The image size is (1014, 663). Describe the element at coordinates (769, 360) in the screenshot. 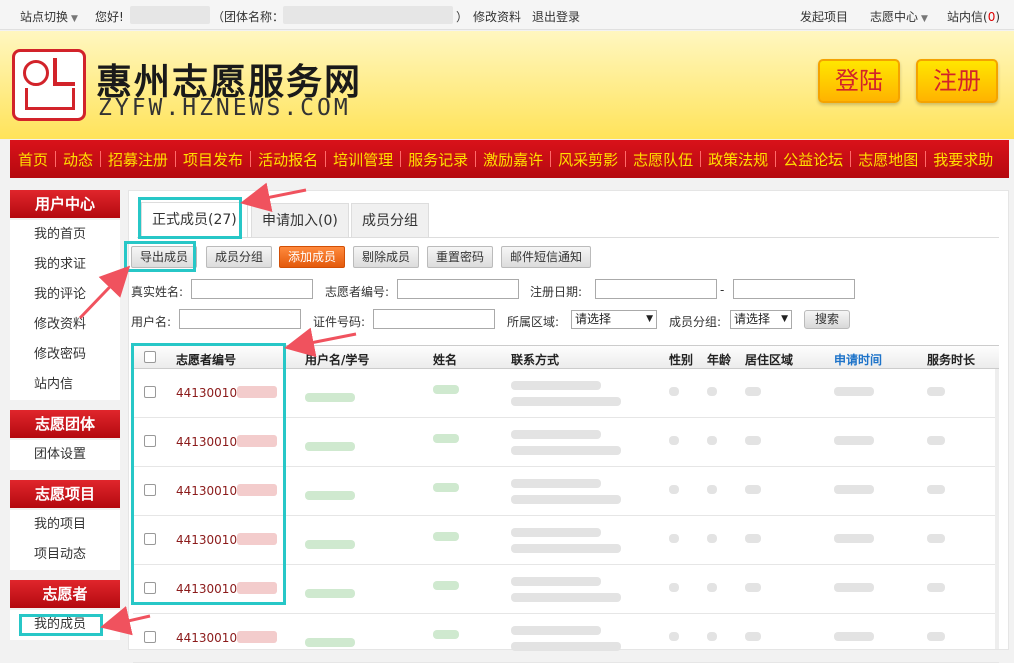

I see `col-region: 居住区域` at that location.